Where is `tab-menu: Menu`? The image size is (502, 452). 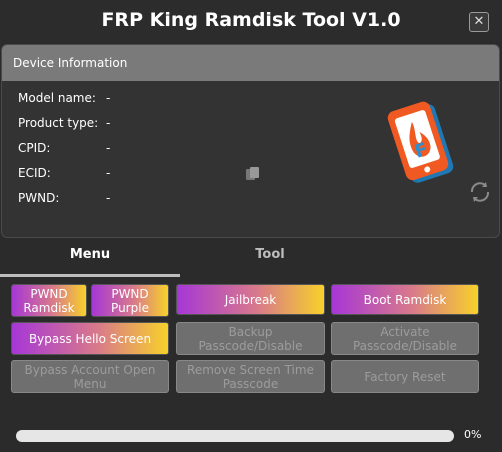
tab-menu: Menu is located at coordinates (90, 258).